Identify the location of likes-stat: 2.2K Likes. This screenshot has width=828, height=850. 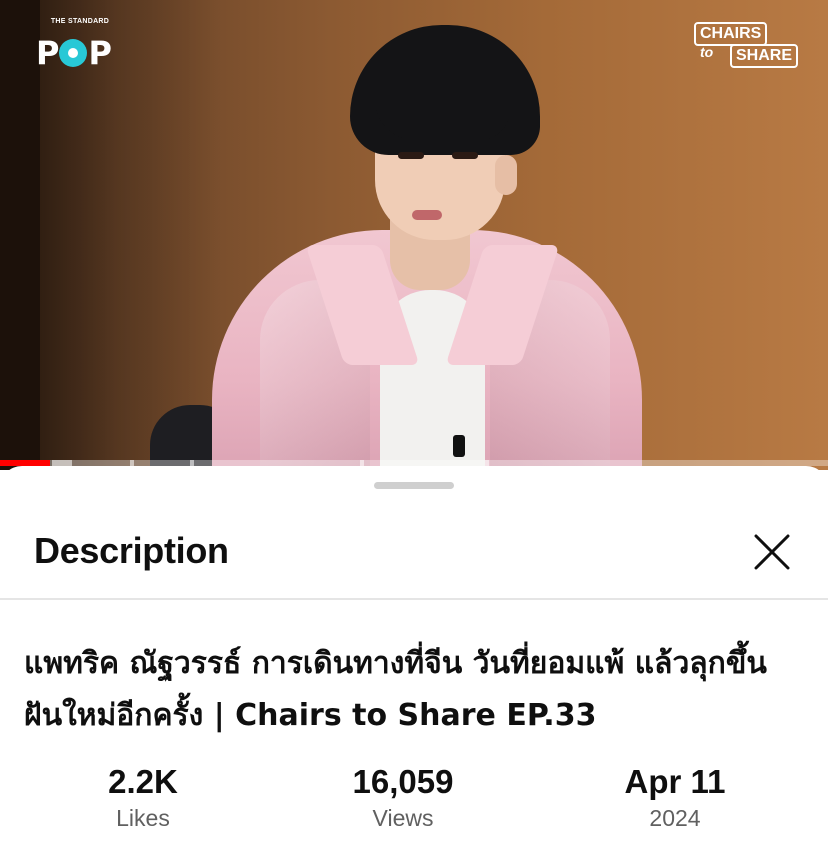
(143, 798).